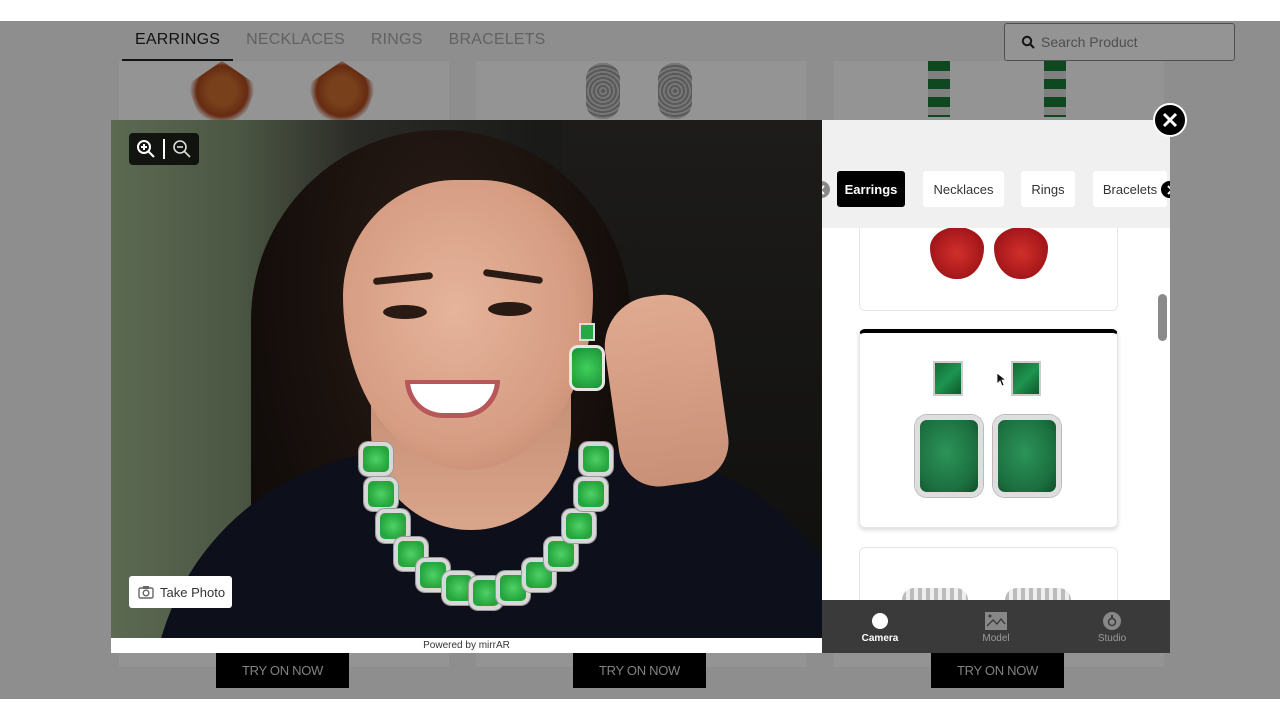 This screenshot has width=1280, height=720. I want to click on camera-icon, so click(146, 592).